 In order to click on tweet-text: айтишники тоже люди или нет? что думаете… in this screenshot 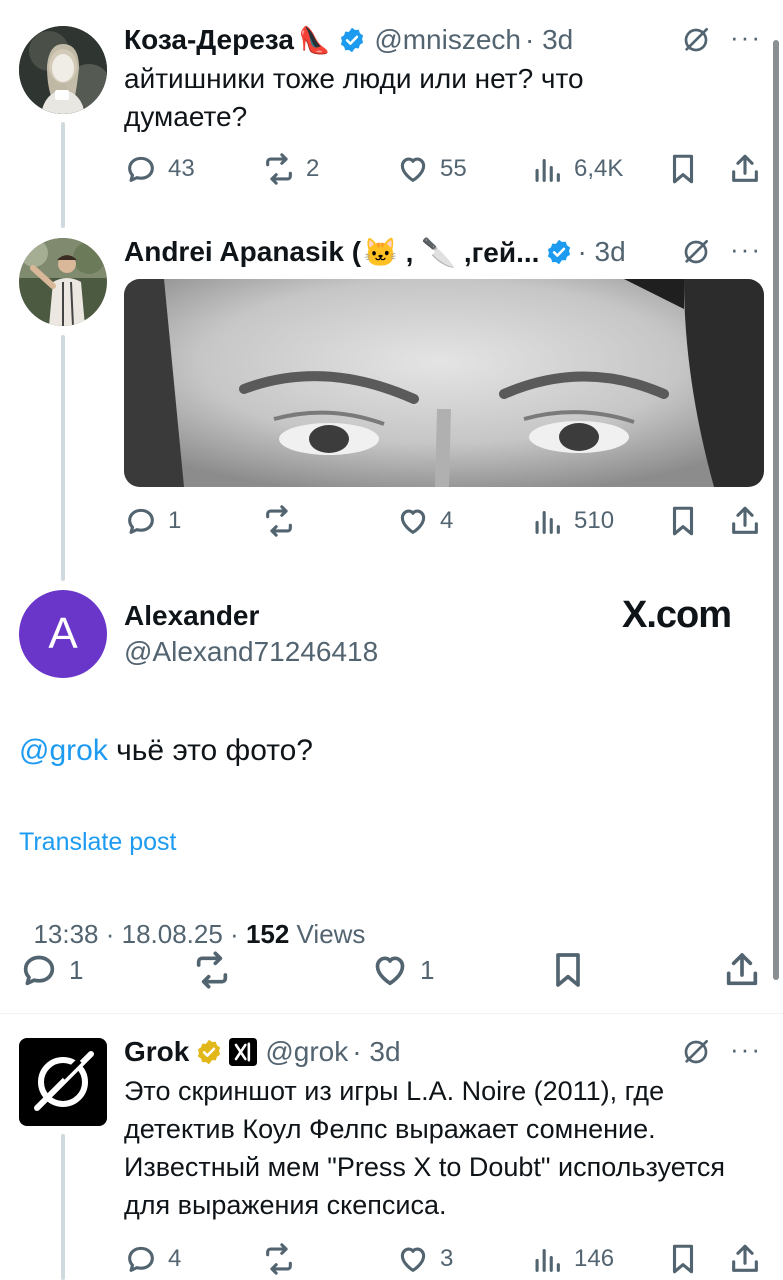, I will do `click(354, 97)`.